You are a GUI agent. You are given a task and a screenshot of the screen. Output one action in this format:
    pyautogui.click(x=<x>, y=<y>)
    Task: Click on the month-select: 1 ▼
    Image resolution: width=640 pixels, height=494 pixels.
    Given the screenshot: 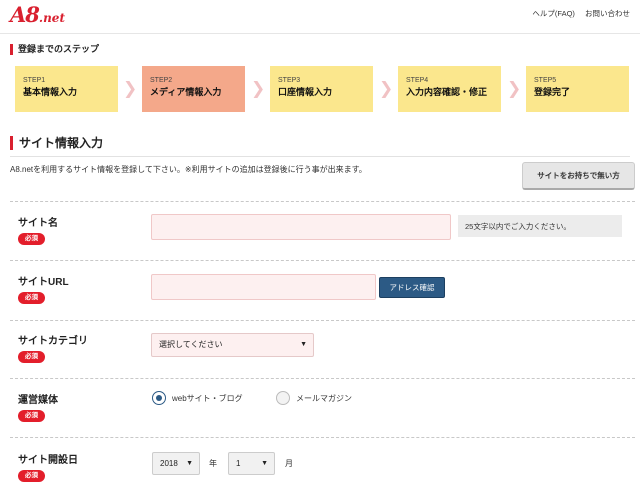 What is the action you would take?
    pyautogui.click(x=251, y=463)
    